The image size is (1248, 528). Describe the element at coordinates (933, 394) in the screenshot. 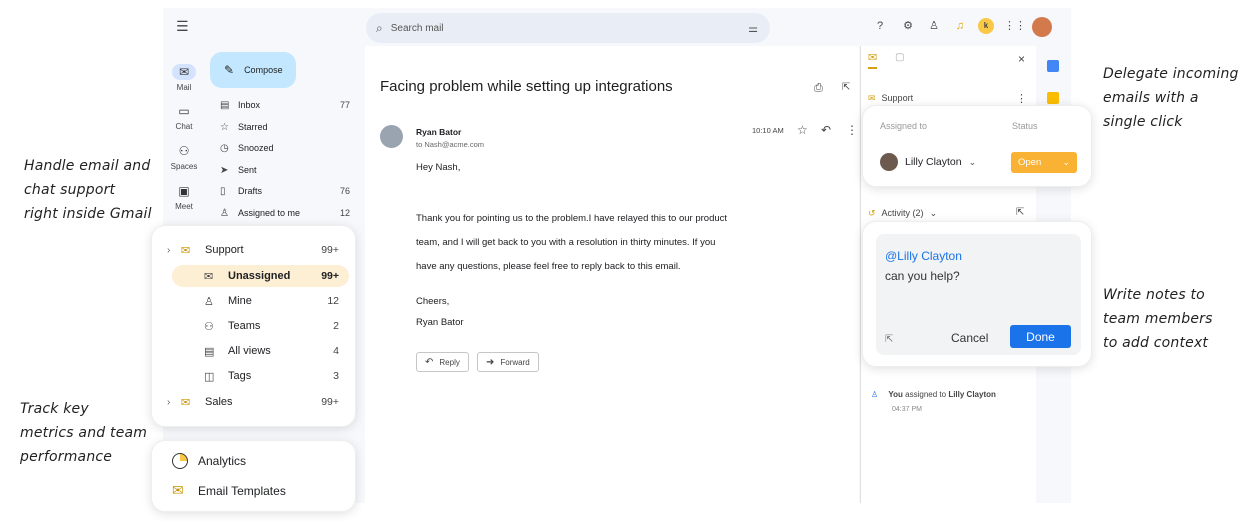

I see `activity-log-entry: ♙ You assigned to Lilly Clayton` at that location.